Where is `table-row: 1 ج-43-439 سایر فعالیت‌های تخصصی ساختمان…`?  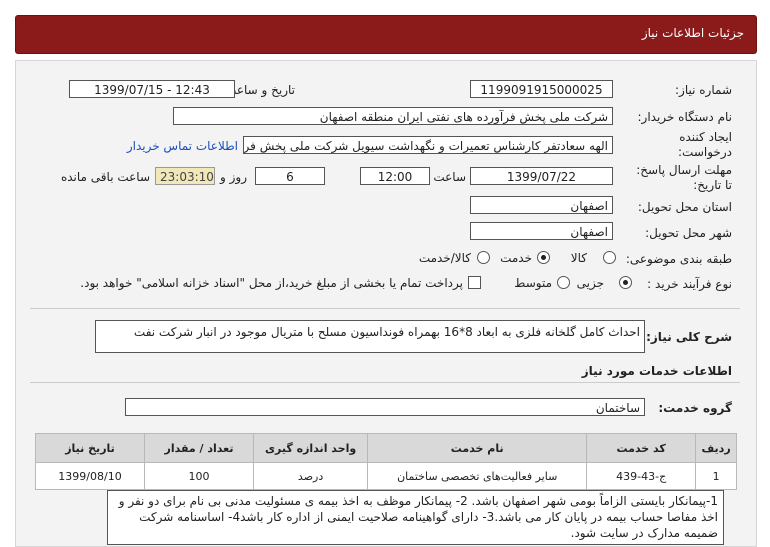 table-row: 1 ج-43-439 سایر فعالیت‌های تخصصی ساختمان… is located at coordinates (385, 476).